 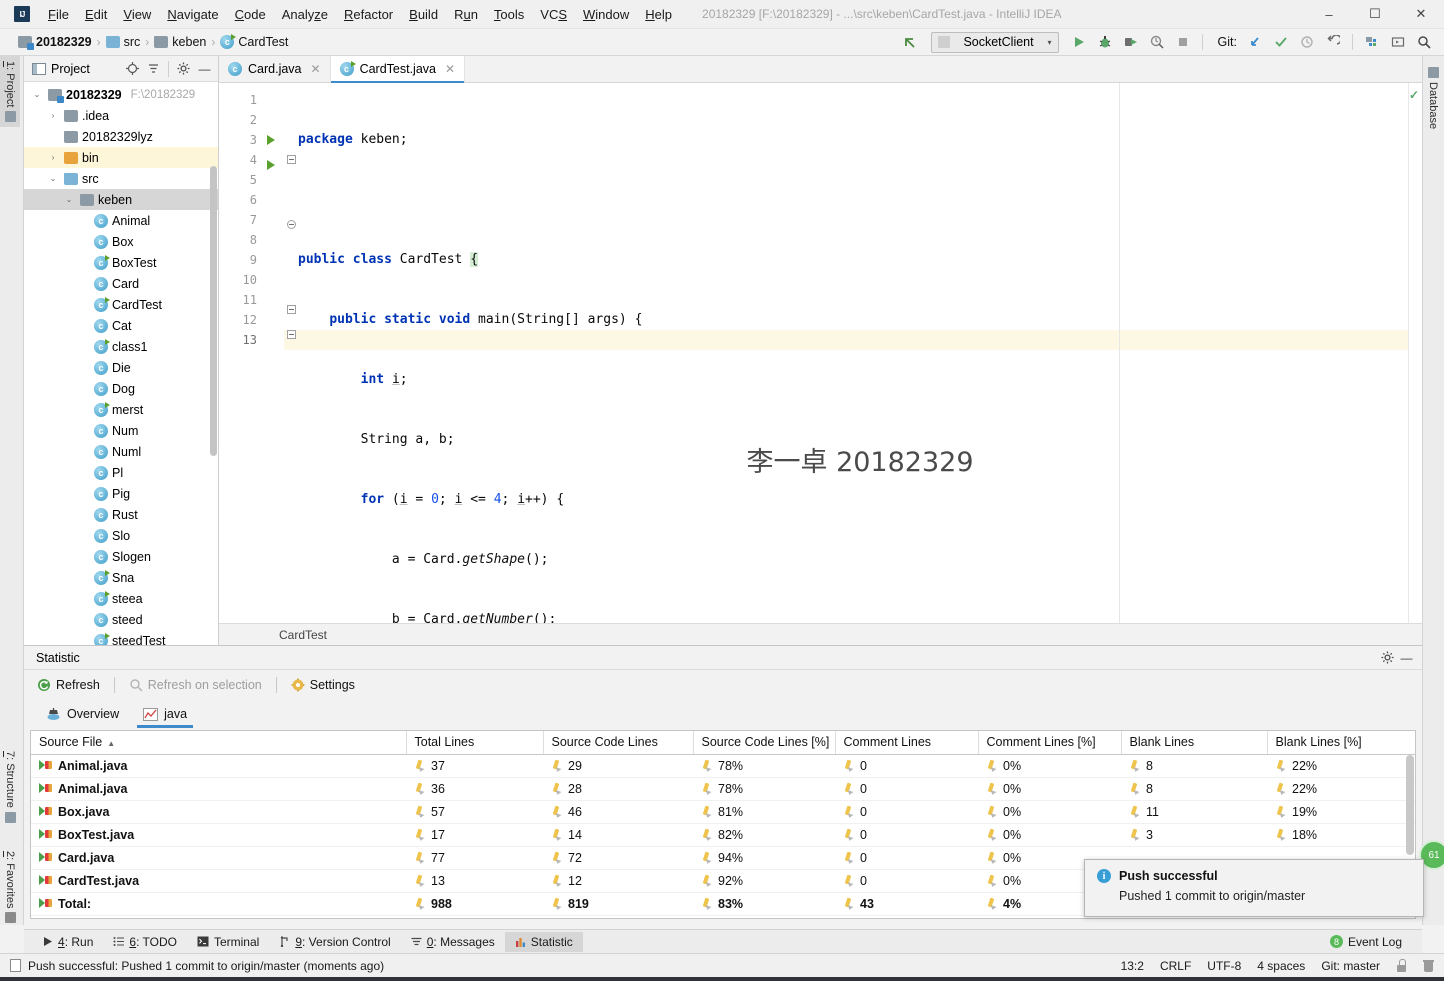 What do you see at coordinates (1428, 965) in the screenshot?
I see `trash-icon` at bounding box center [1428, 965].